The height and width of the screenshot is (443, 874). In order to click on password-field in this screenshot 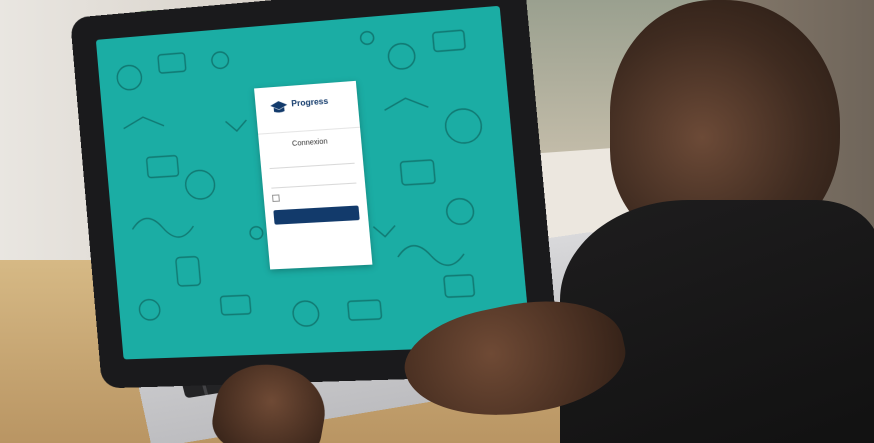, I will do `click(313, 179)`.